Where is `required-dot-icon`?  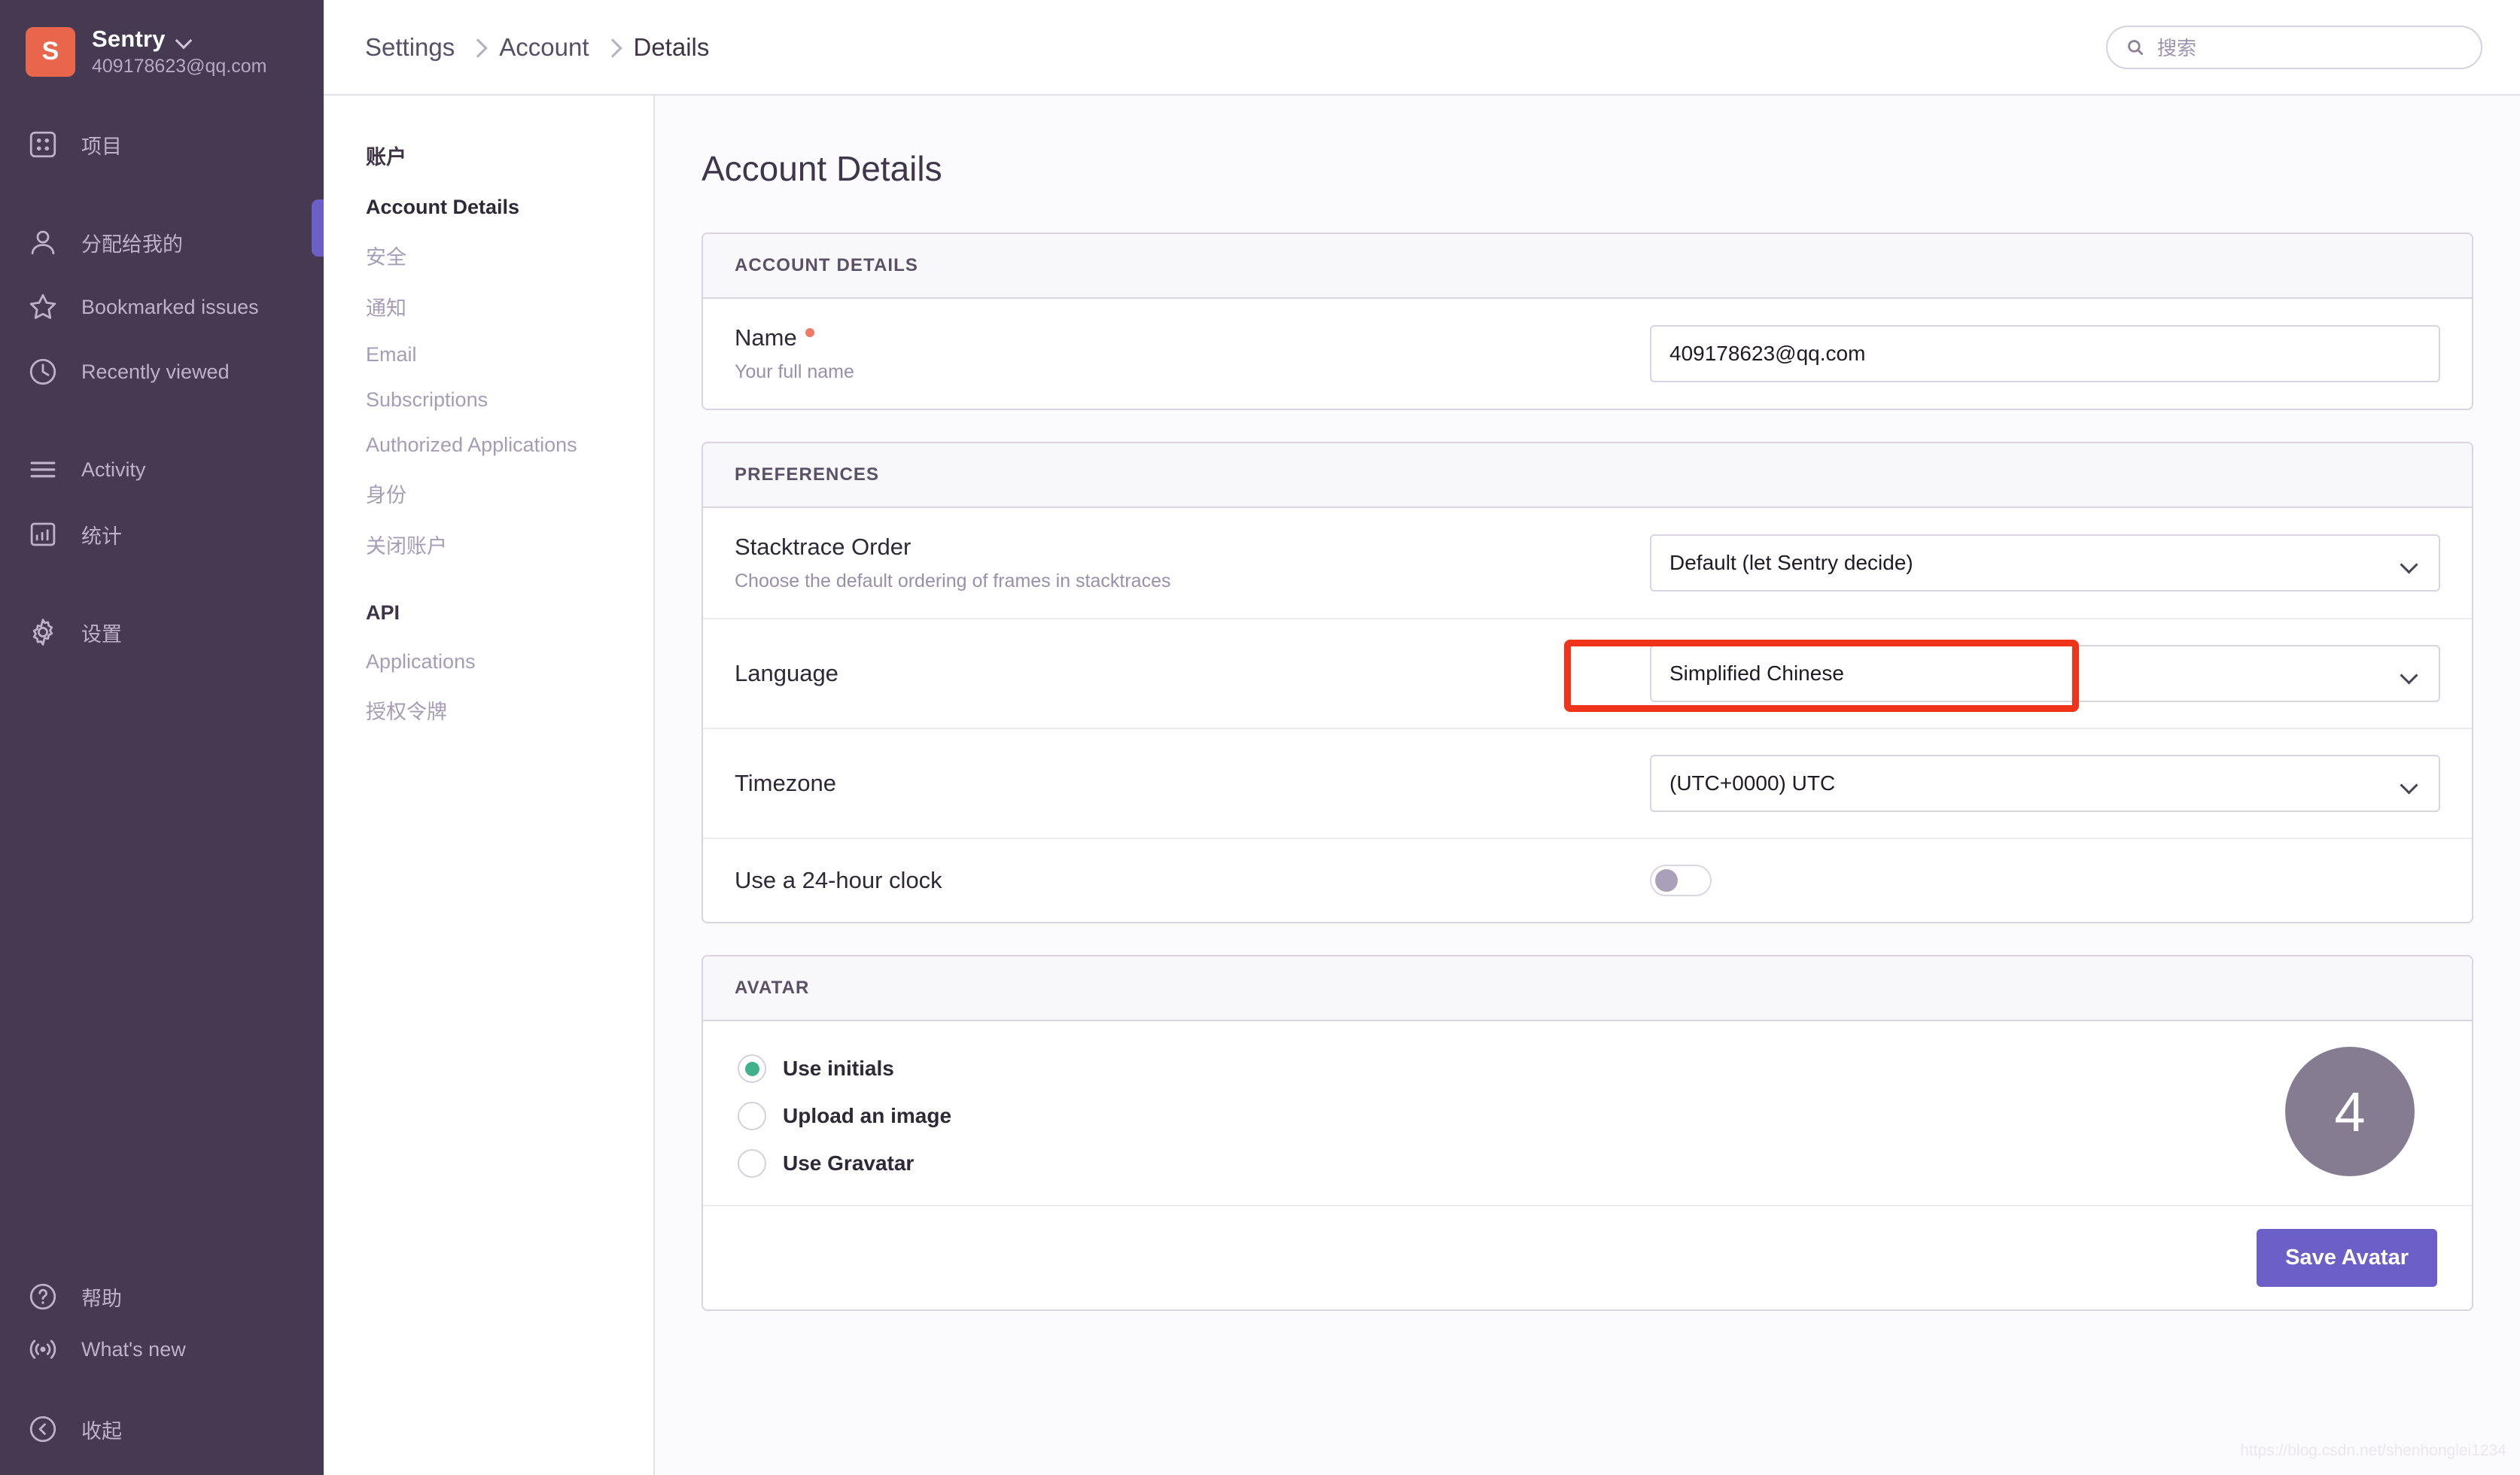 required-dot-icon is located at coordinates (809, 332).